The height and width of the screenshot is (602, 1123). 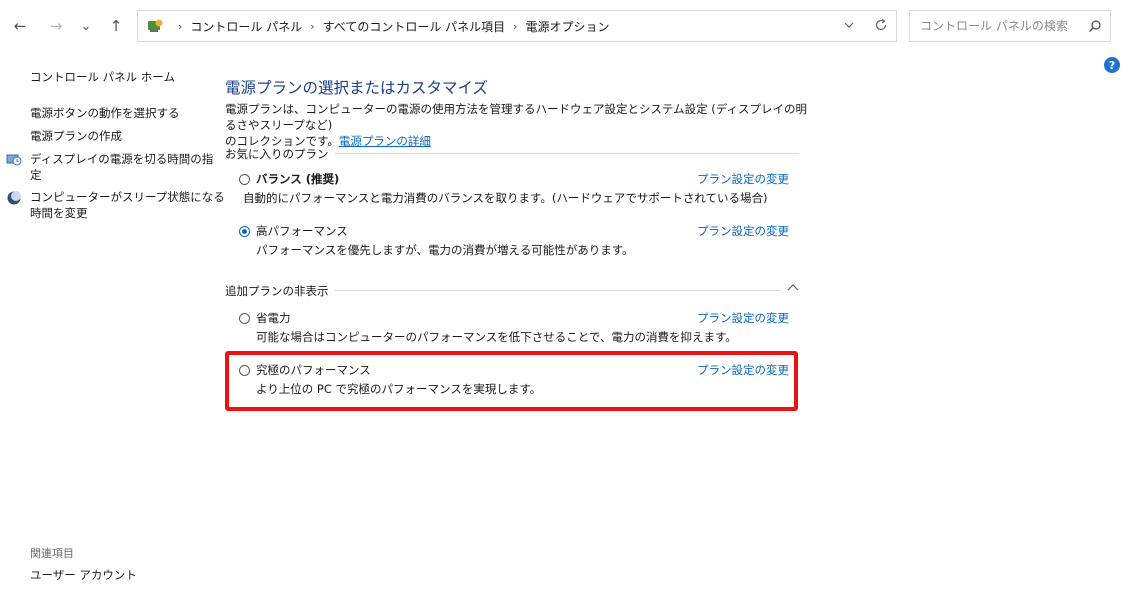 What do you see at coordinates (849, 26) in the screenshot?
I see `address-dropdown-icon` at bounding box center [849, 26].